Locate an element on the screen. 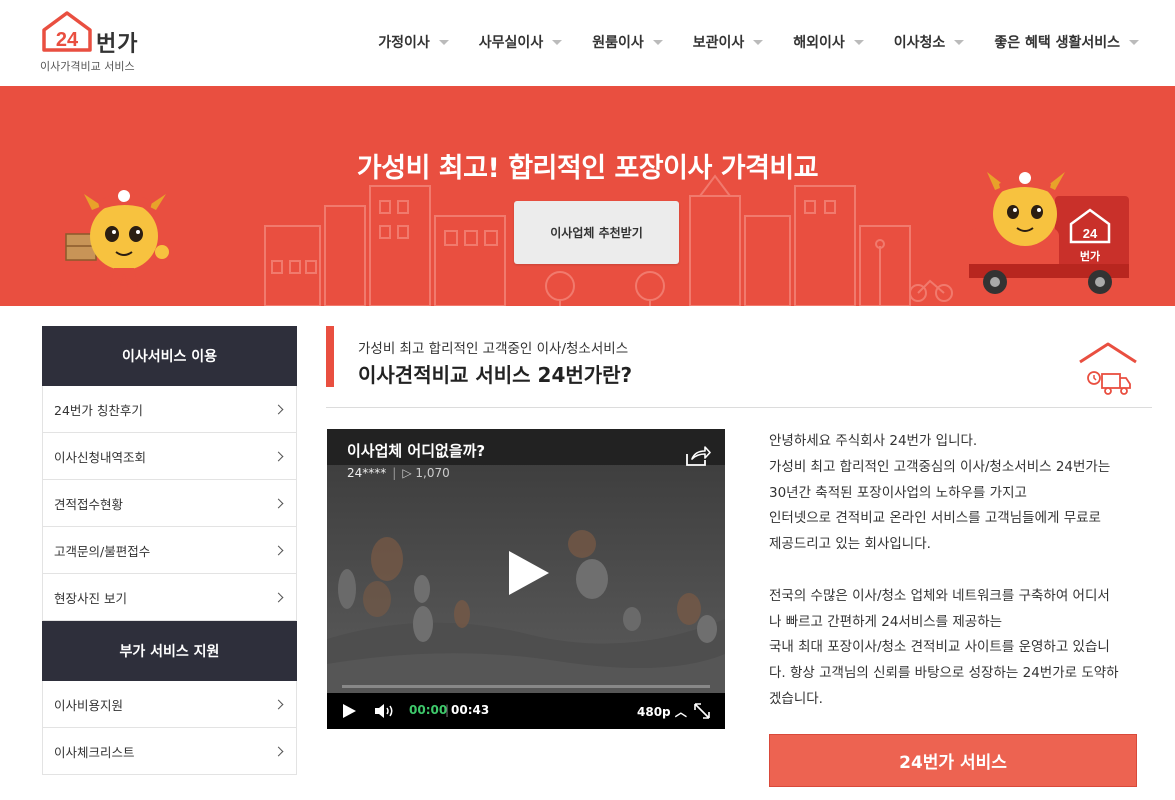 The width and height of the screenshot is (1175, 800). video-progress-bar is located at coordinates (526, 686).